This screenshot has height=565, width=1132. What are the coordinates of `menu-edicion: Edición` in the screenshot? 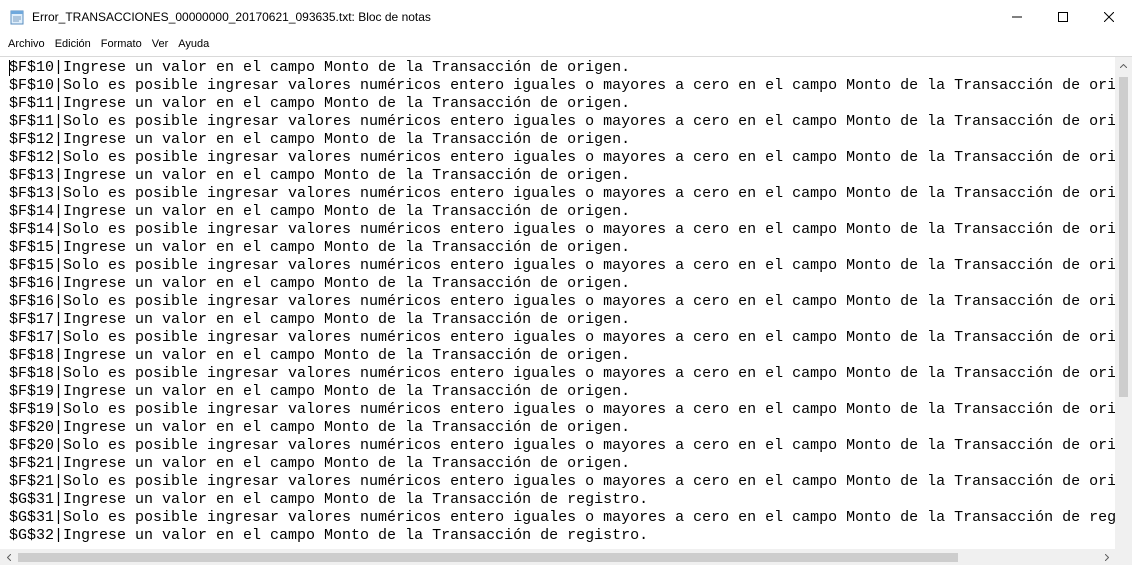 It's located at (73, 44).